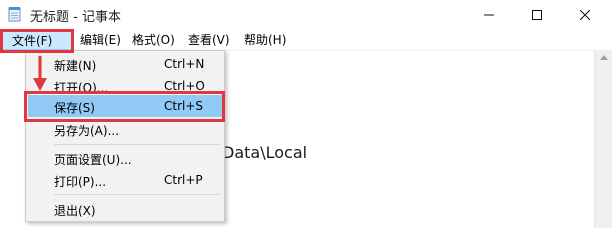  I want to click on notepad-icon, so click(15, 14).